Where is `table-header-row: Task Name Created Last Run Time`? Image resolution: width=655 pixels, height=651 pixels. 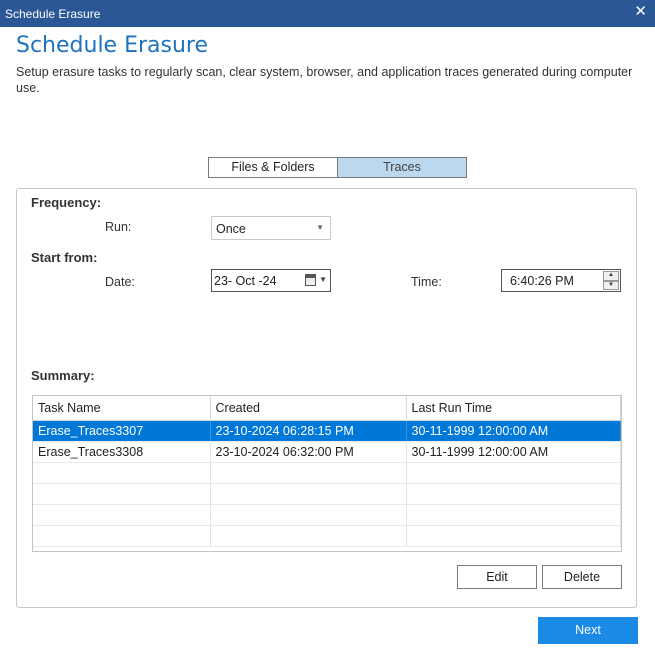
table-header-row: Task Name Created Last Run Time is located at coordinates (327, 408).